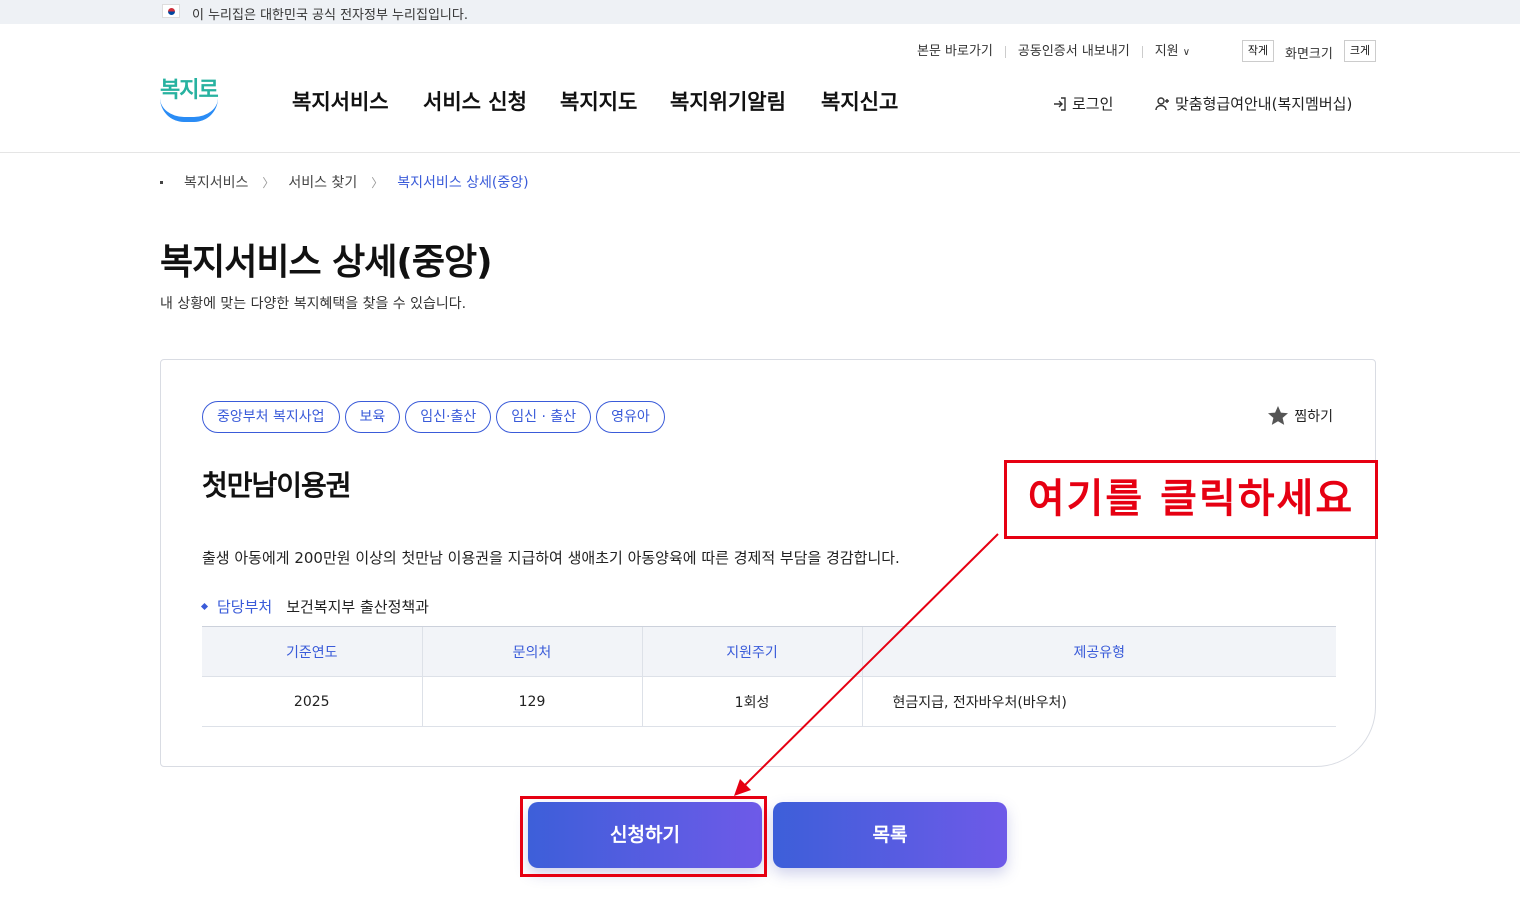  Describe the element at coordinates (372, 417) in the screenshot. I see `tag-childcare: 보육` at that location.